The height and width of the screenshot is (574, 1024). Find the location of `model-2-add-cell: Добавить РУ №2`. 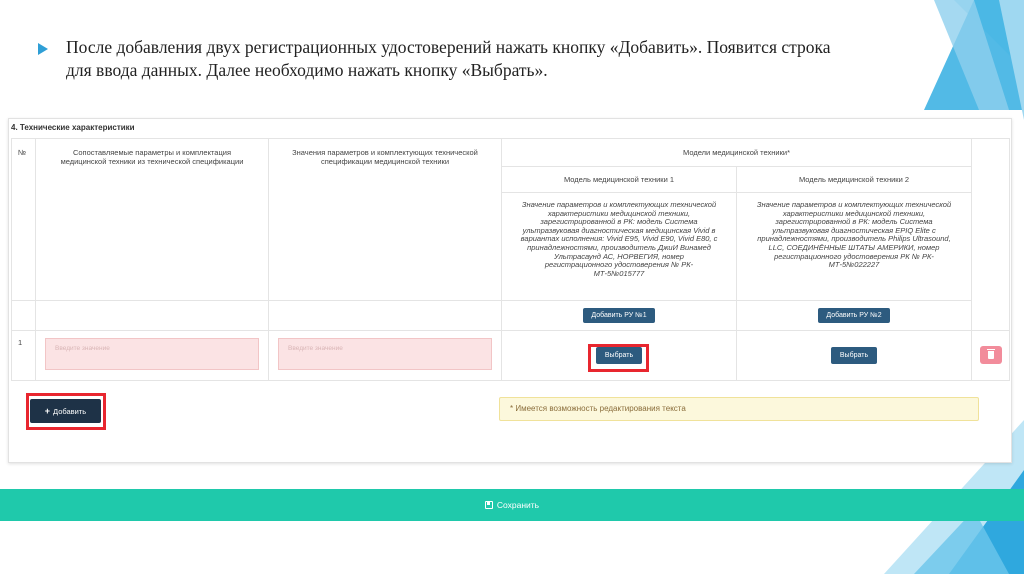

model-2-add-cell: Добавить РУ №2 is located at coordinates (854, 315).